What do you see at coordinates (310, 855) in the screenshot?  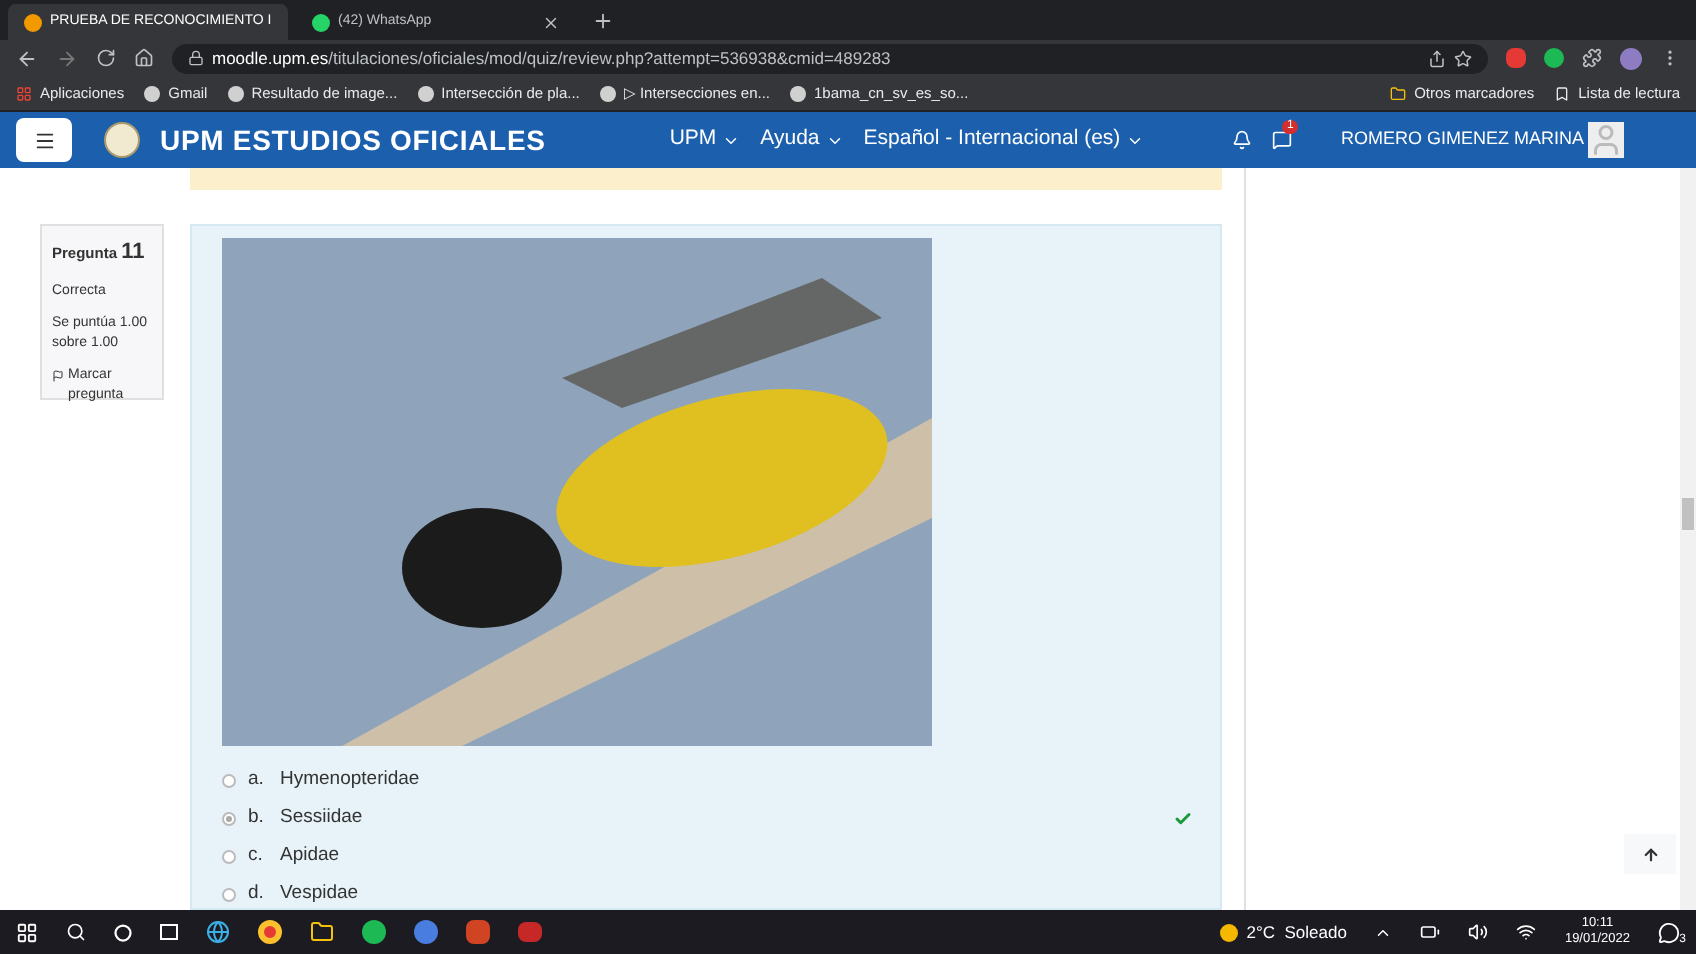 I see `option-text: Apidae` at bounding box center [310, 855].